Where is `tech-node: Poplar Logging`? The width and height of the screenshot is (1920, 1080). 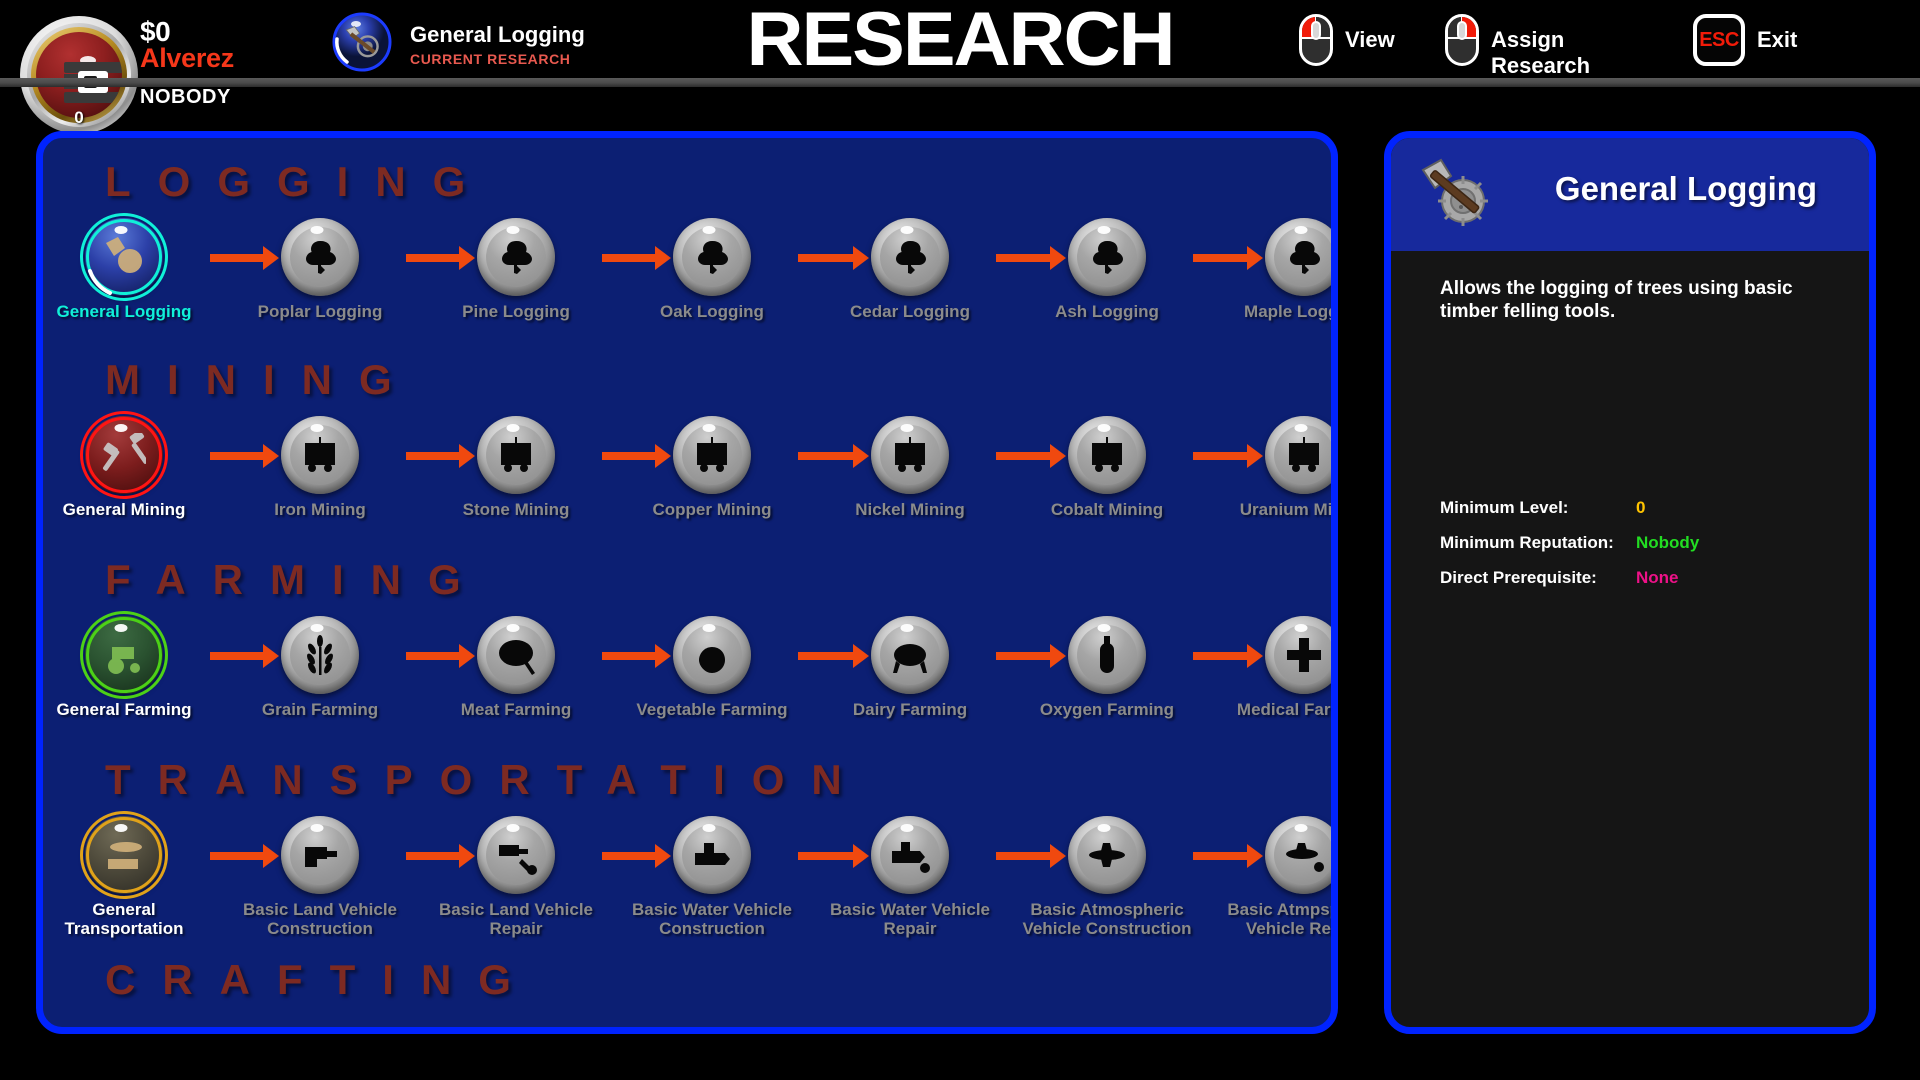
tech-node: Poplar Logging is located at coordinates (320, 269).